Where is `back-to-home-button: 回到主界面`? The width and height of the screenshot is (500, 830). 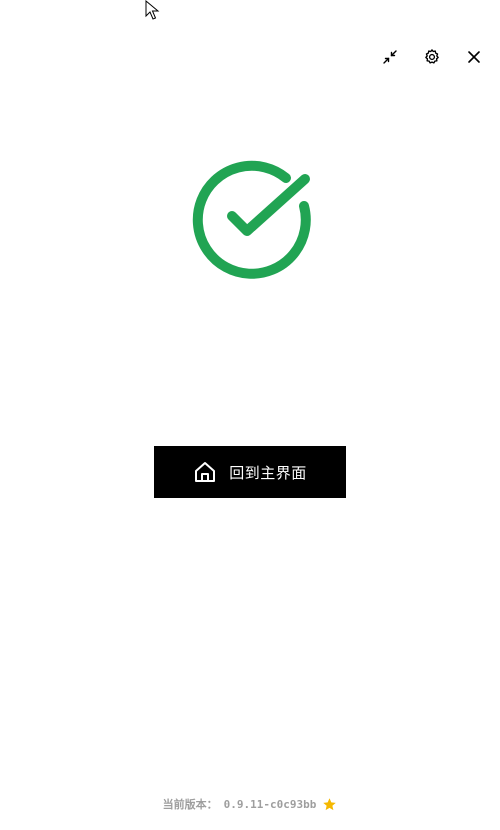
back-to-home-button: 回到主界面 is located at coordinates (250, 472).